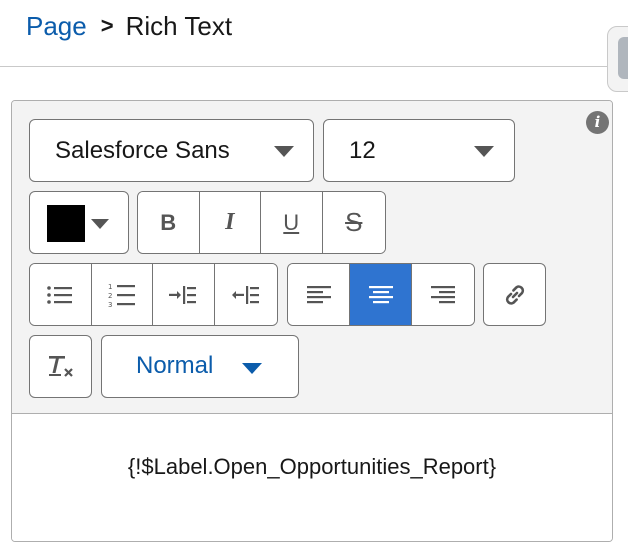 This screenshot has height=542, width=628. I want to click on breadcrumb-current: Rich Text, so click(179, 26).